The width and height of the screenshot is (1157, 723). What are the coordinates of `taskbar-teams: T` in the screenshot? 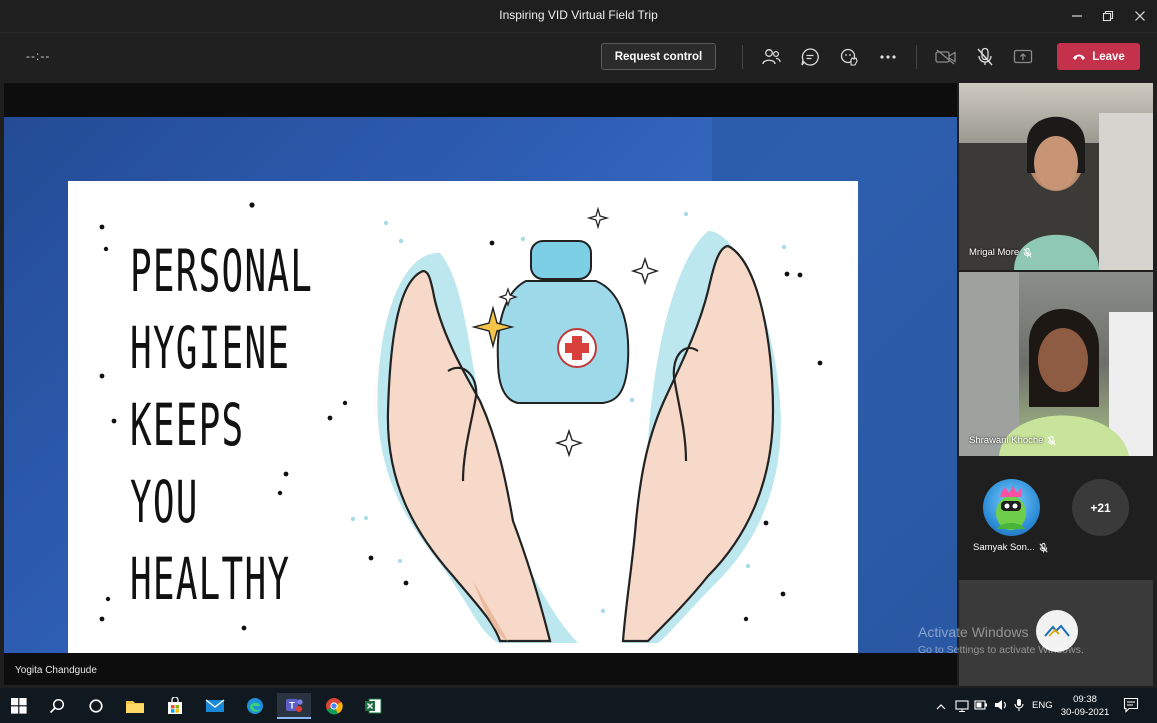 It's located at (294, 706).